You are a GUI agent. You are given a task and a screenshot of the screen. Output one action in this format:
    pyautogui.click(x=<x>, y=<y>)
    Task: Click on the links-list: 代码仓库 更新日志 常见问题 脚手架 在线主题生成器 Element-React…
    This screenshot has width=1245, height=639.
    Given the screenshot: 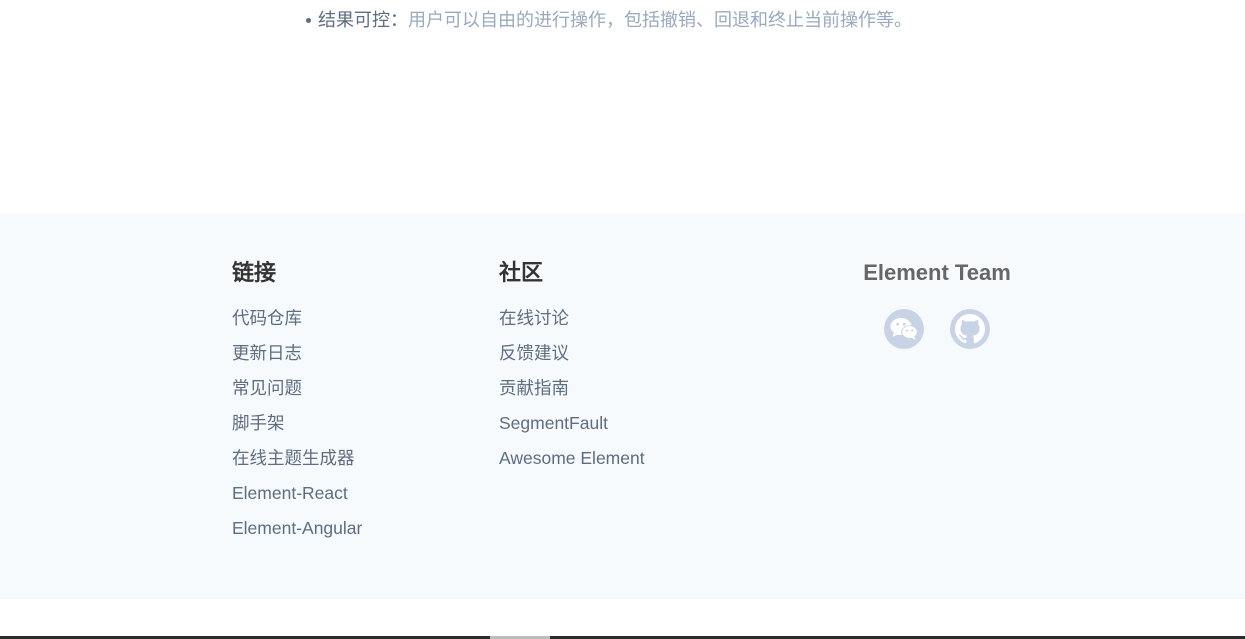 What is the action you would take?
    pyautogui.click(x=297, y=423)
    